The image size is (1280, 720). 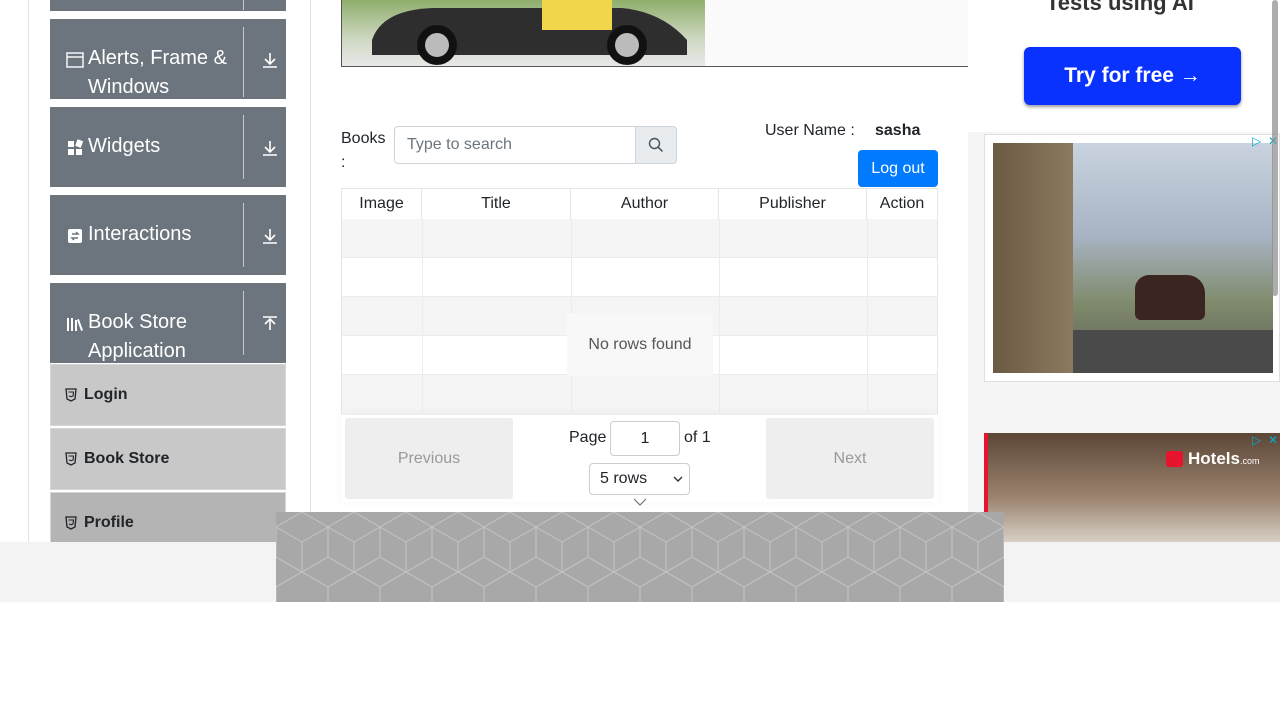 I want to click on sidebar-group-partial, so click(x=168, y=5).